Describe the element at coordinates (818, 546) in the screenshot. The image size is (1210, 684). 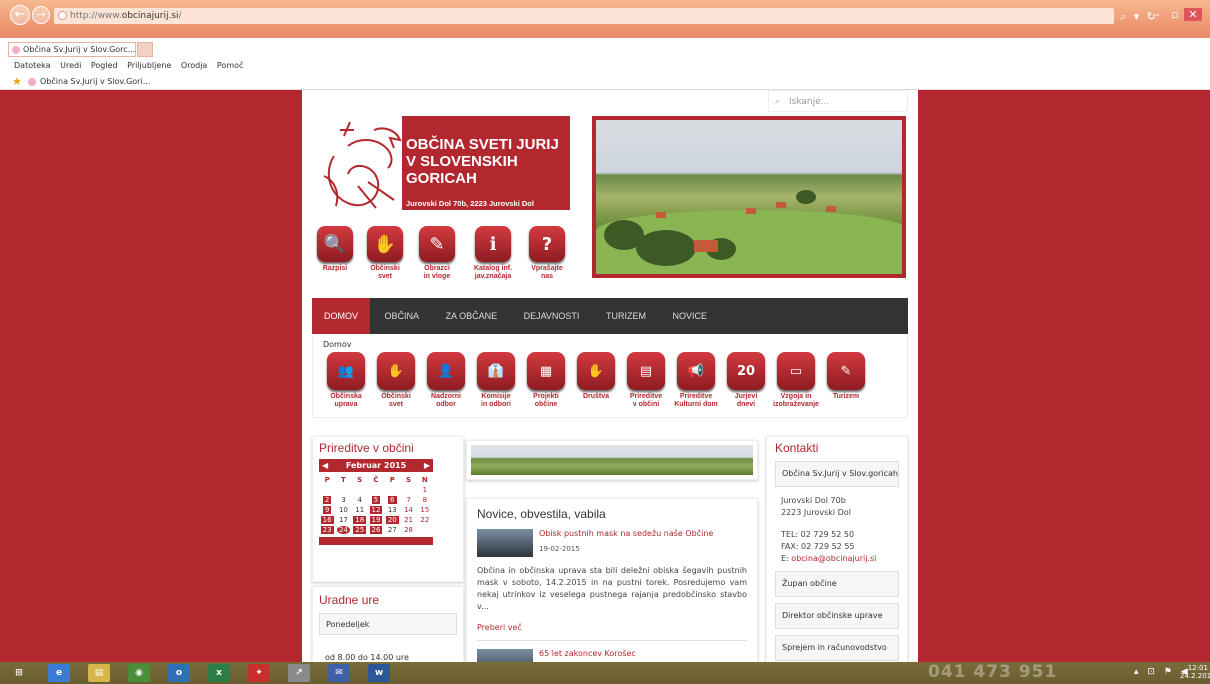
I see `contacts-fax: FAX: 02 729 52 55` at that location.